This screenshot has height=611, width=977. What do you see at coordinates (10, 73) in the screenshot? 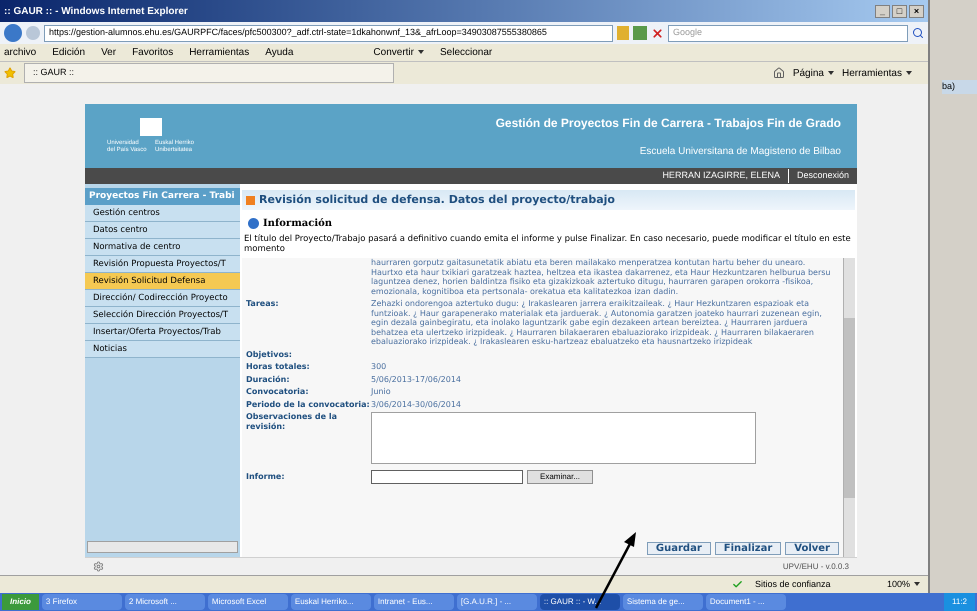
I see `favorites-star-icon` at bounding box center [10, 73].